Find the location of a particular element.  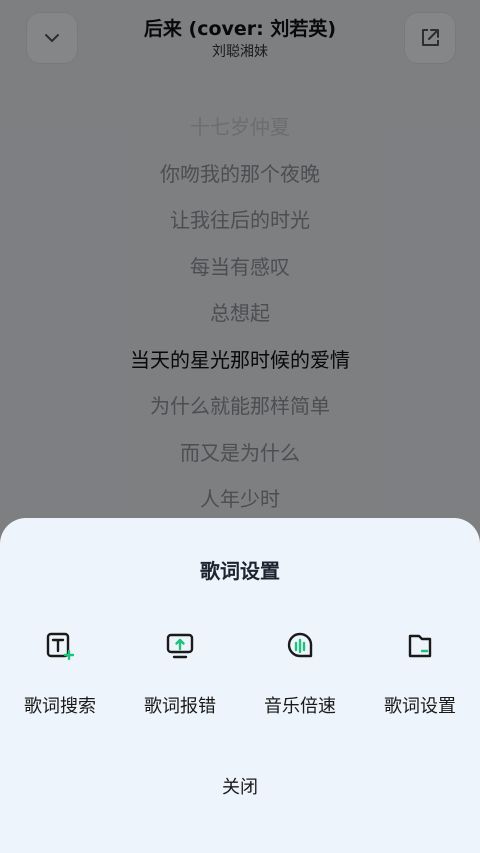

lyrics-search-icon is located at coordinates (60, 646).